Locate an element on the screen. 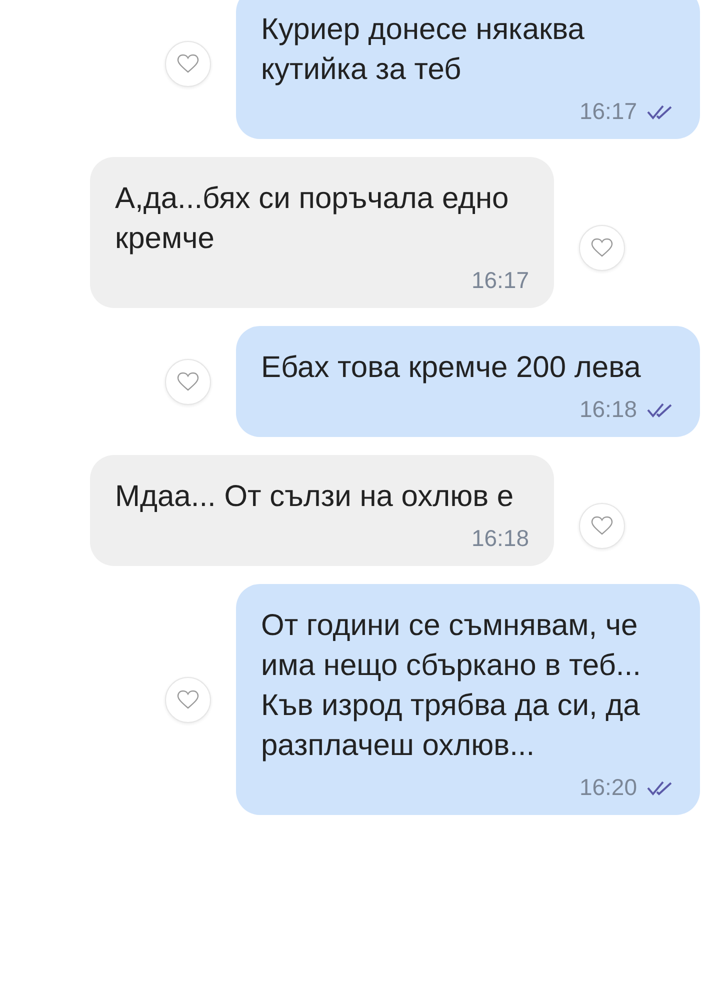 This screenshot has width=717, height=995. message-text: Куриер донесе някаква кутийка за теб is located at coordinates (423, 50).